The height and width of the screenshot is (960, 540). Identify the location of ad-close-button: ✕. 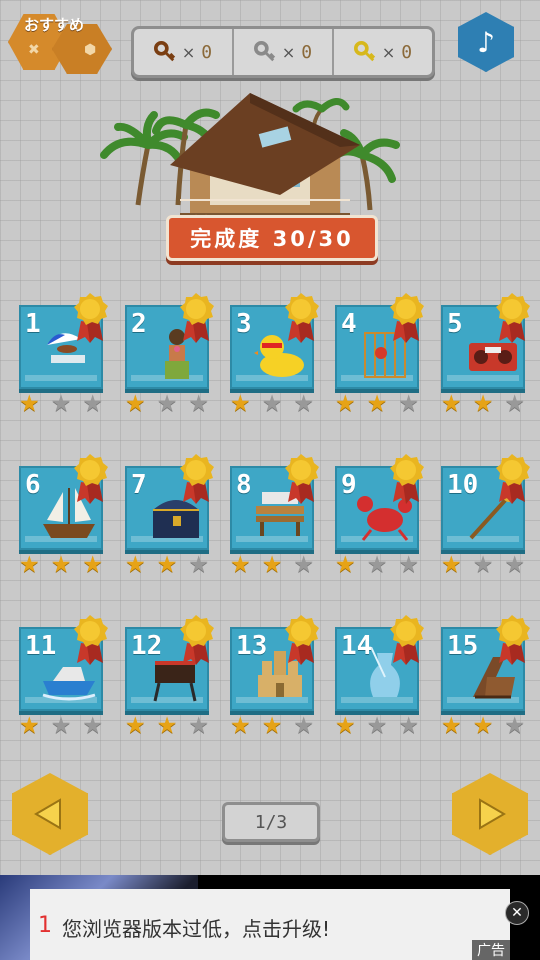
(517, 913).